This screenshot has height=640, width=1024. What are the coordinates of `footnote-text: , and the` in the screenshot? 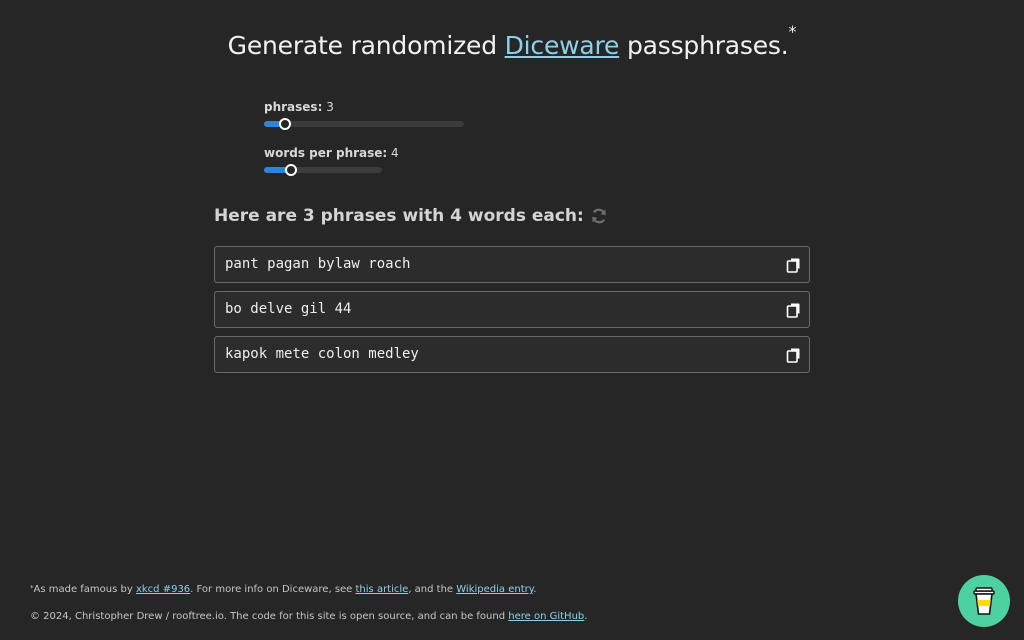 It's located at (432, 589).